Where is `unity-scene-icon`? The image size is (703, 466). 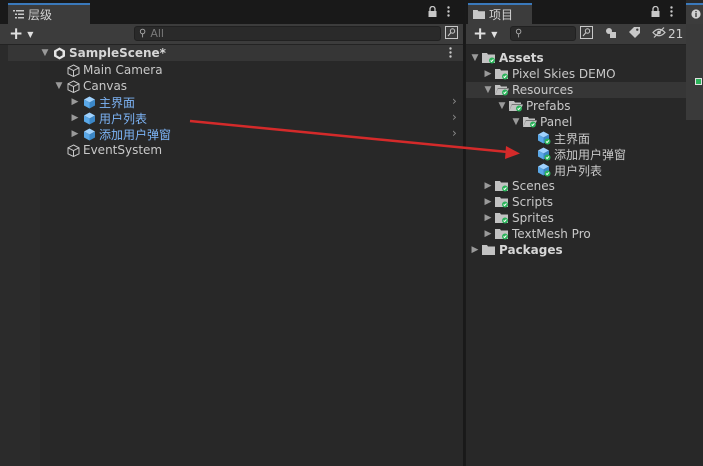
unity-scene-icon is located at coordinates (59, 53).